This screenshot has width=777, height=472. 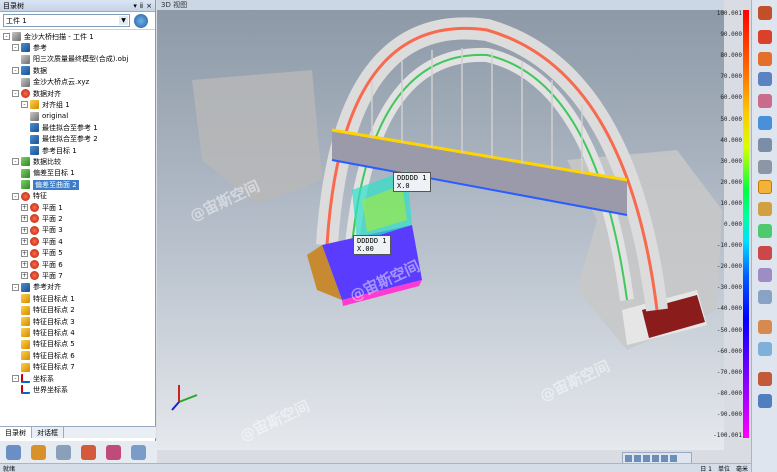 What do you see at coordinates (646, 458) in the screenshot?
I see `view-side-icon` at bounding box center [646, 458].